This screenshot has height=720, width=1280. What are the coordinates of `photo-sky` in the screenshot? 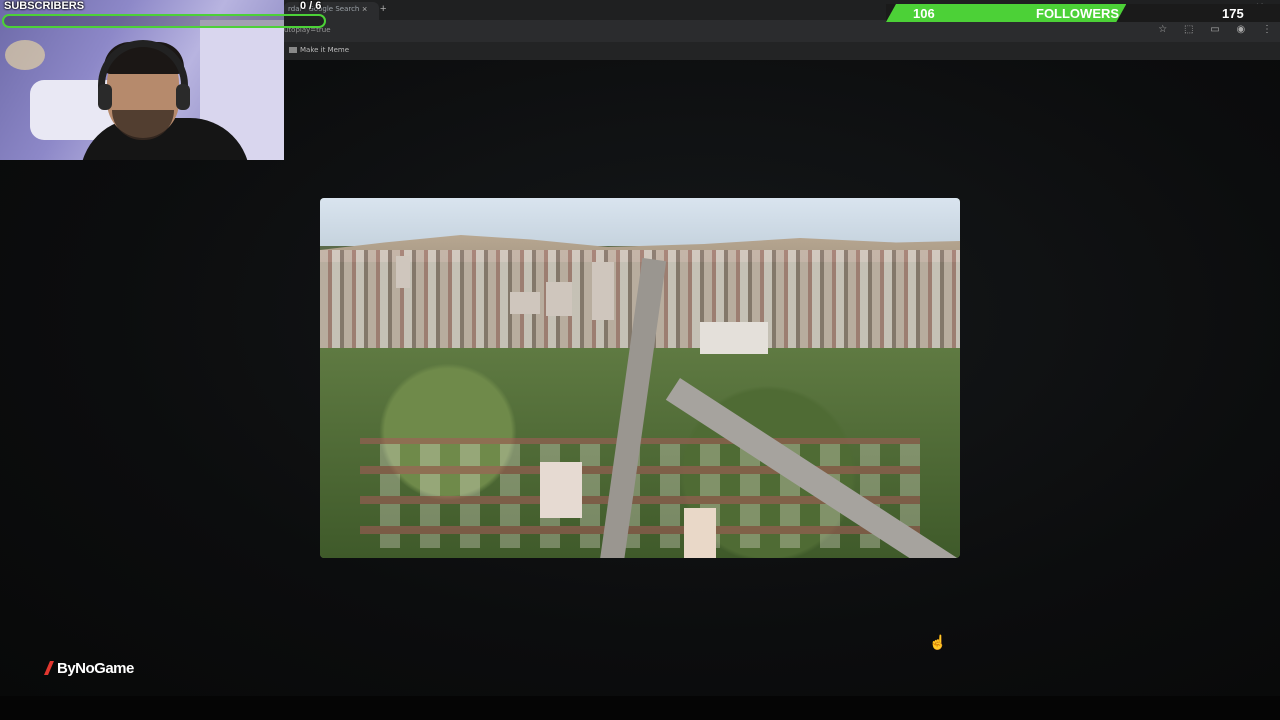 It's located at (640, 222).